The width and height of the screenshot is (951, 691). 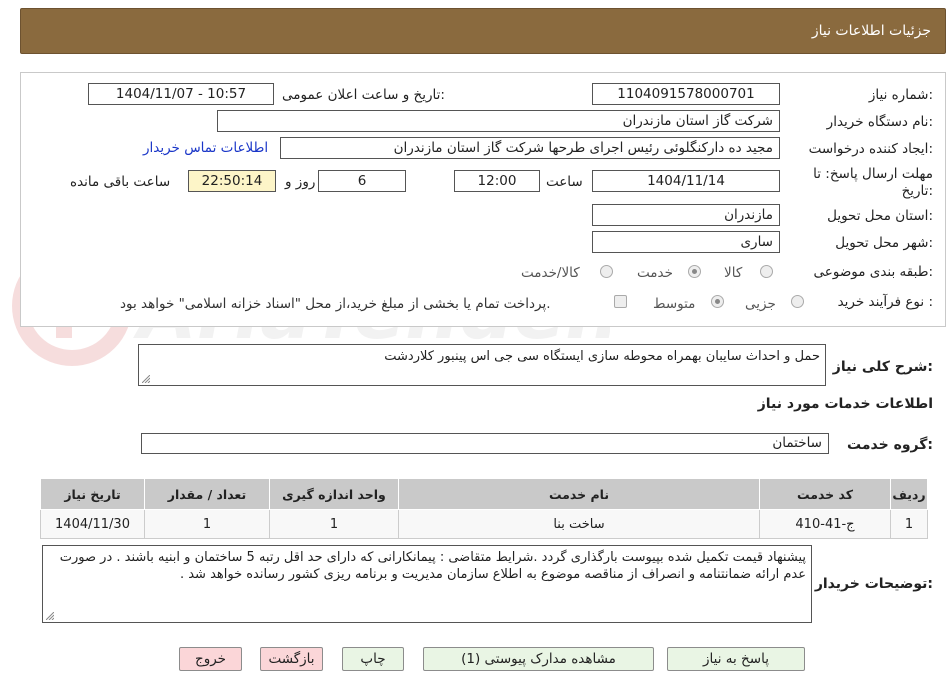 What do you see at coordinates (498, 121) in the screenshot?
I see `buyer-org-field: شرکت گاز استان مازندران` at bounding box center [498, 121].